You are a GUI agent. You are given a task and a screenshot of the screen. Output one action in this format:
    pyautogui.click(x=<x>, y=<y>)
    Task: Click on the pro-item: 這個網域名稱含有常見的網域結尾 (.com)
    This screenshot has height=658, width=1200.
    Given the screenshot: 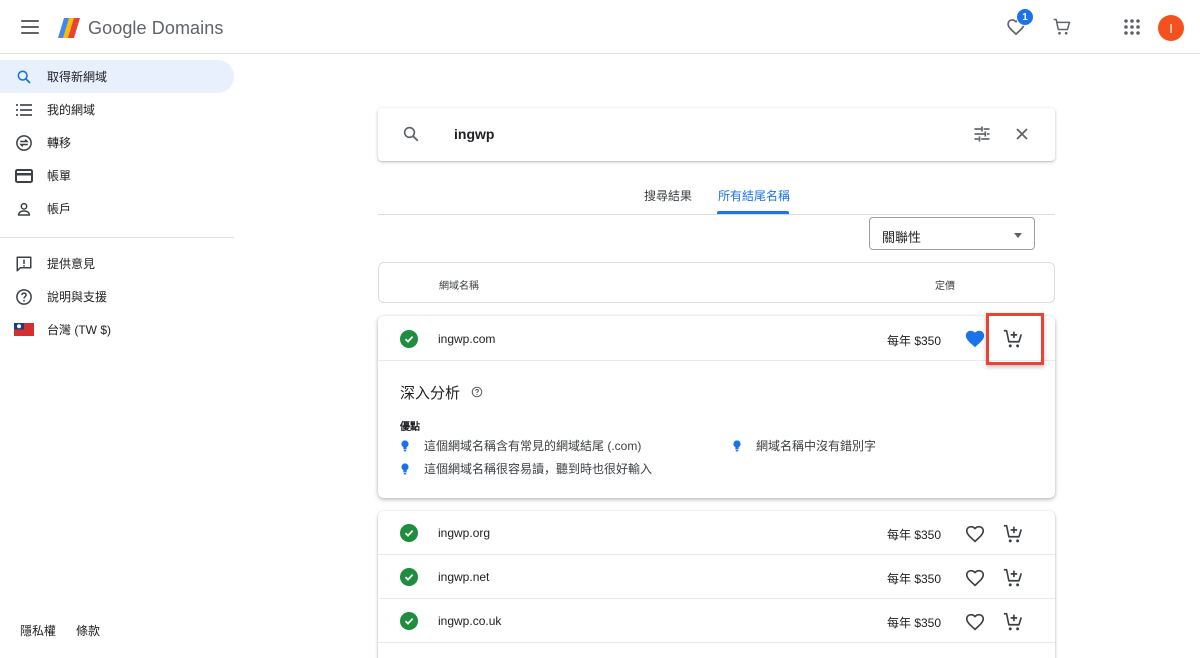 What is the action you would take?
    pyautogui.click(x=520, y=445)
    